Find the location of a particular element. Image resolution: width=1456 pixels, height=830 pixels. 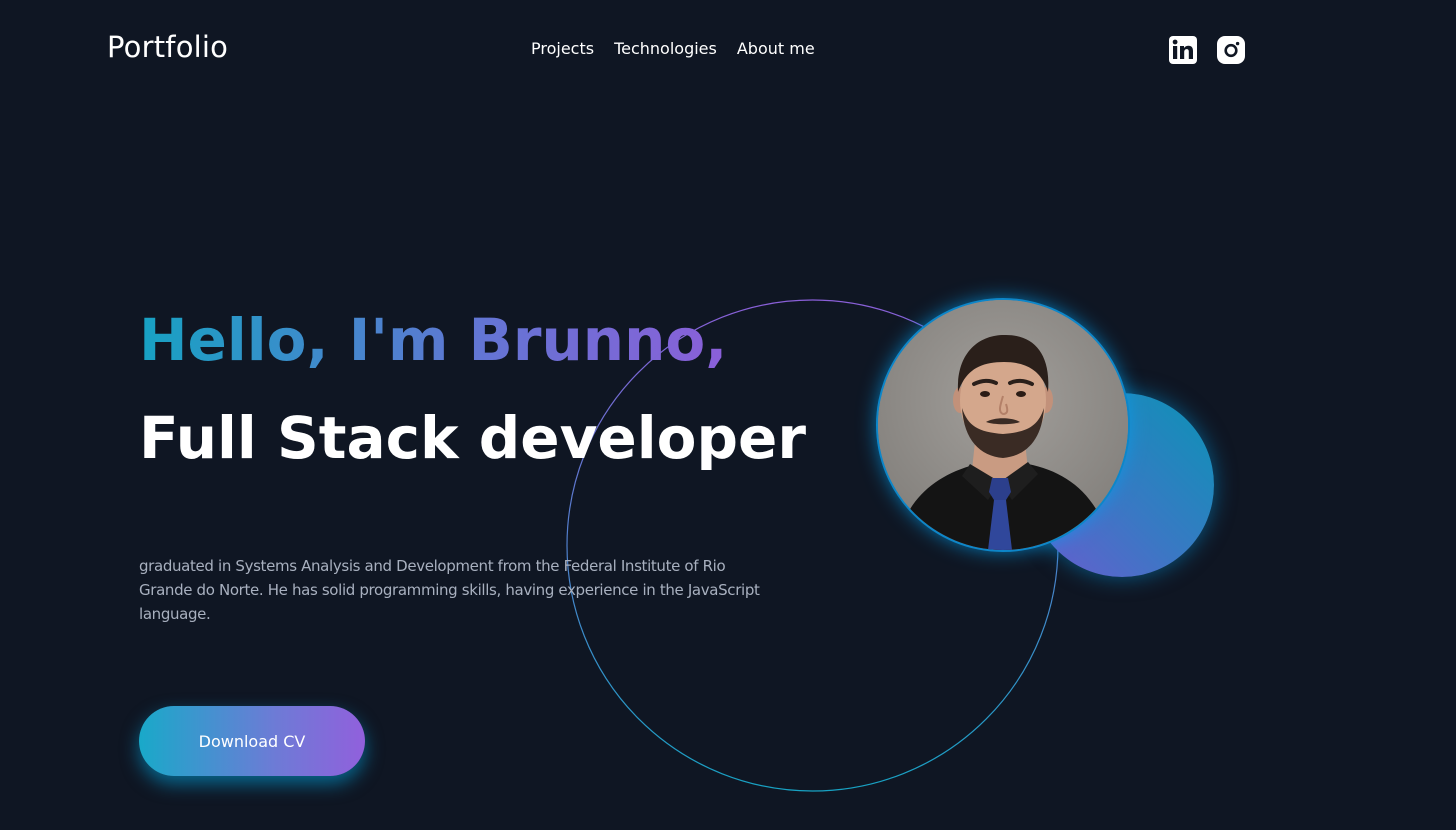

instagram-link is located at coordinates (1231, 50).